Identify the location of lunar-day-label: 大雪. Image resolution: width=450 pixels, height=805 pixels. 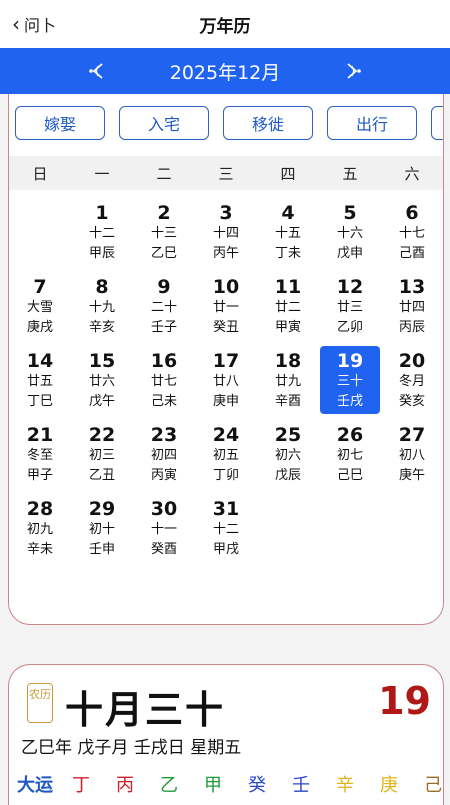
(39, 307).